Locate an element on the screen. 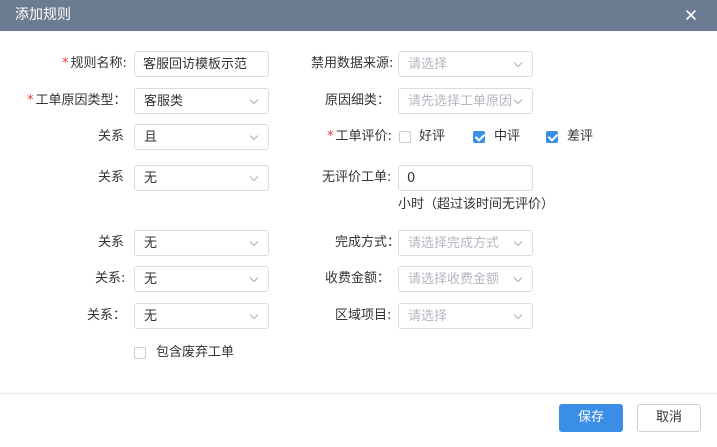 This screenshot has height=447, width=717. dialog-header: 添加规则 is located at coordinates (358, 15).